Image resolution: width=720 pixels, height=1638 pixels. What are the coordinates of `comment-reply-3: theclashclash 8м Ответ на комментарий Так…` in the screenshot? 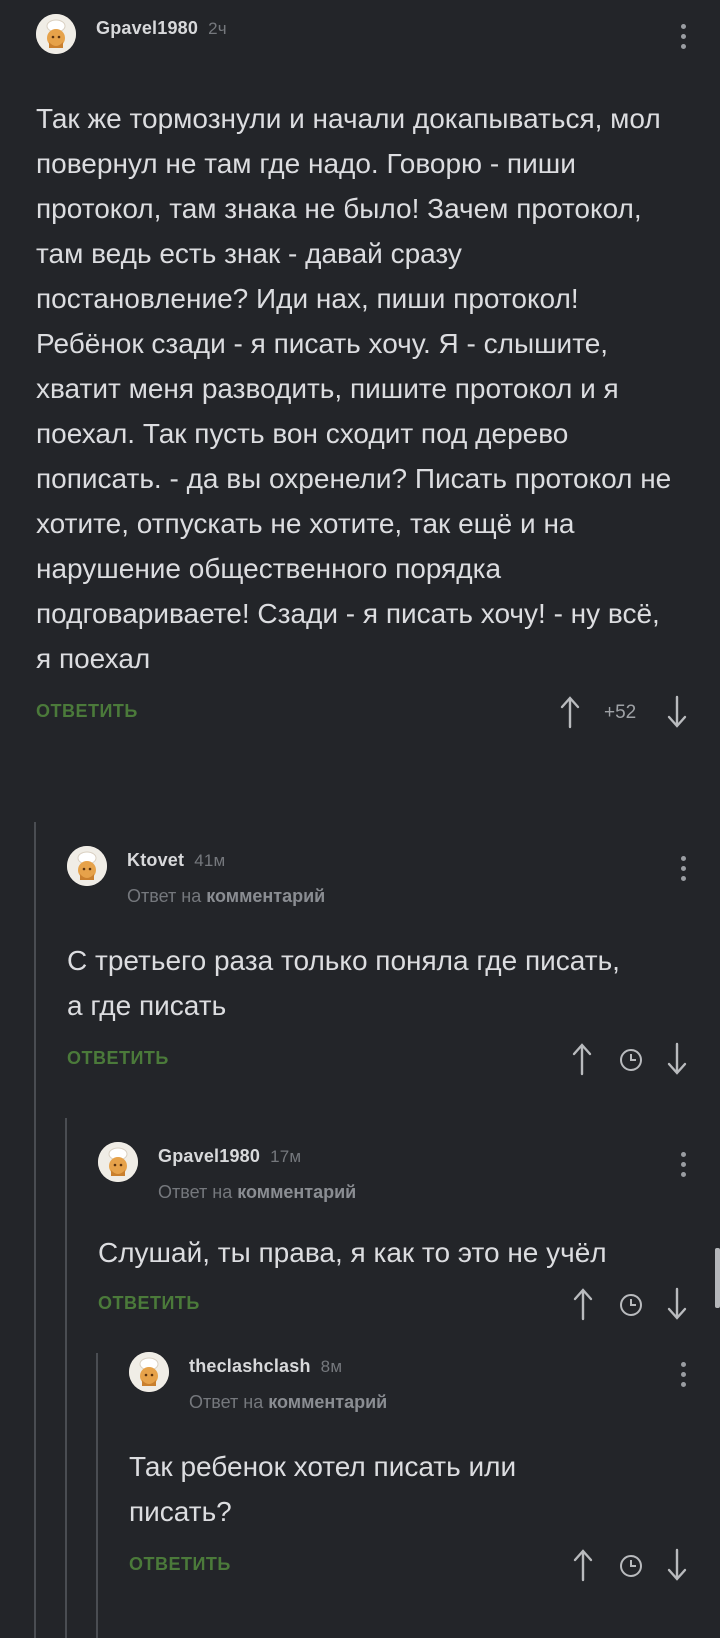 It's located at (424, 1473).